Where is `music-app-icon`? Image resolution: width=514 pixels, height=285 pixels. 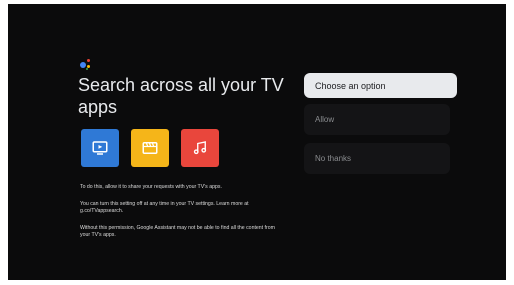 music-app-icon is located at coordinates (200, 148).